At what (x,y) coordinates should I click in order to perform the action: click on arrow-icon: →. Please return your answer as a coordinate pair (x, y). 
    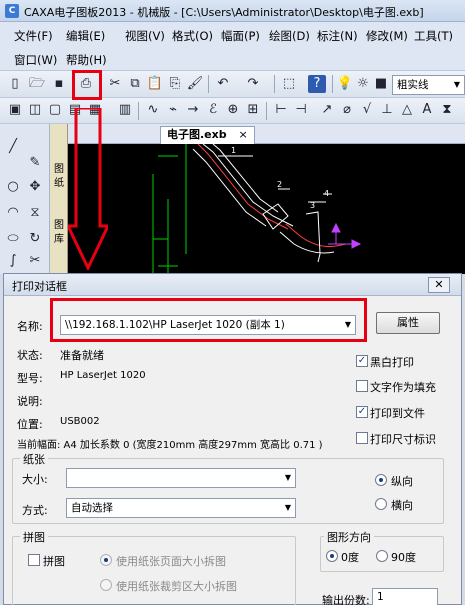
    Looking at the image, I should click on (193, 110).